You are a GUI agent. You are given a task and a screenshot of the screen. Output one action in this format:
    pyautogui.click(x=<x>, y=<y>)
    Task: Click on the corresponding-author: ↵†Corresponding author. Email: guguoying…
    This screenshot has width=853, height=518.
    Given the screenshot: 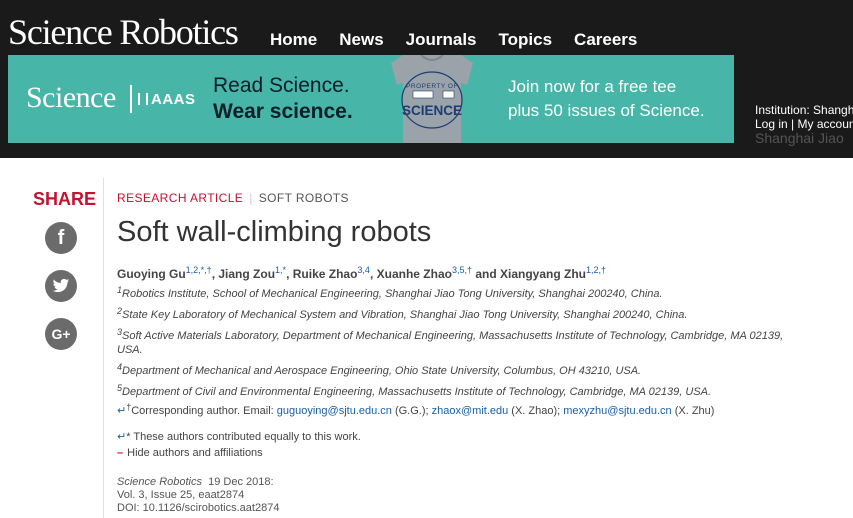 What is the action you would take?
    pyautogui.click(x=416, y=410)
    